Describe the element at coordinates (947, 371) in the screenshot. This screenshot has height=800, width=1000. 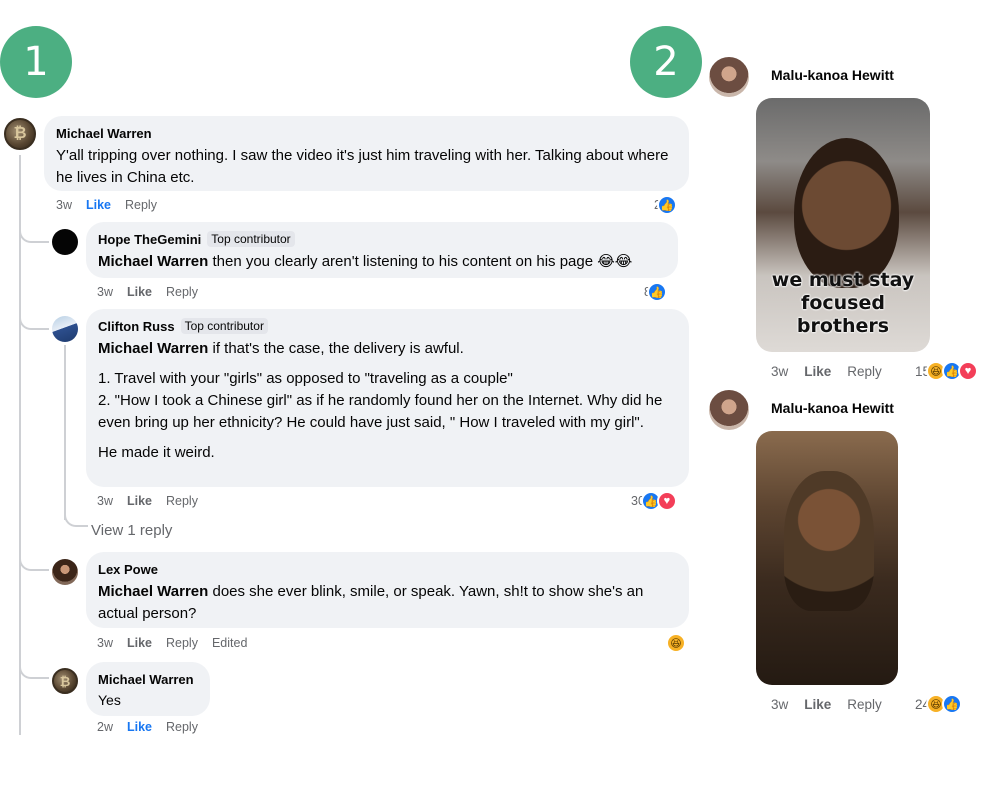
I see `reaction-summary: 15 😆 👍 ♥` at that location.